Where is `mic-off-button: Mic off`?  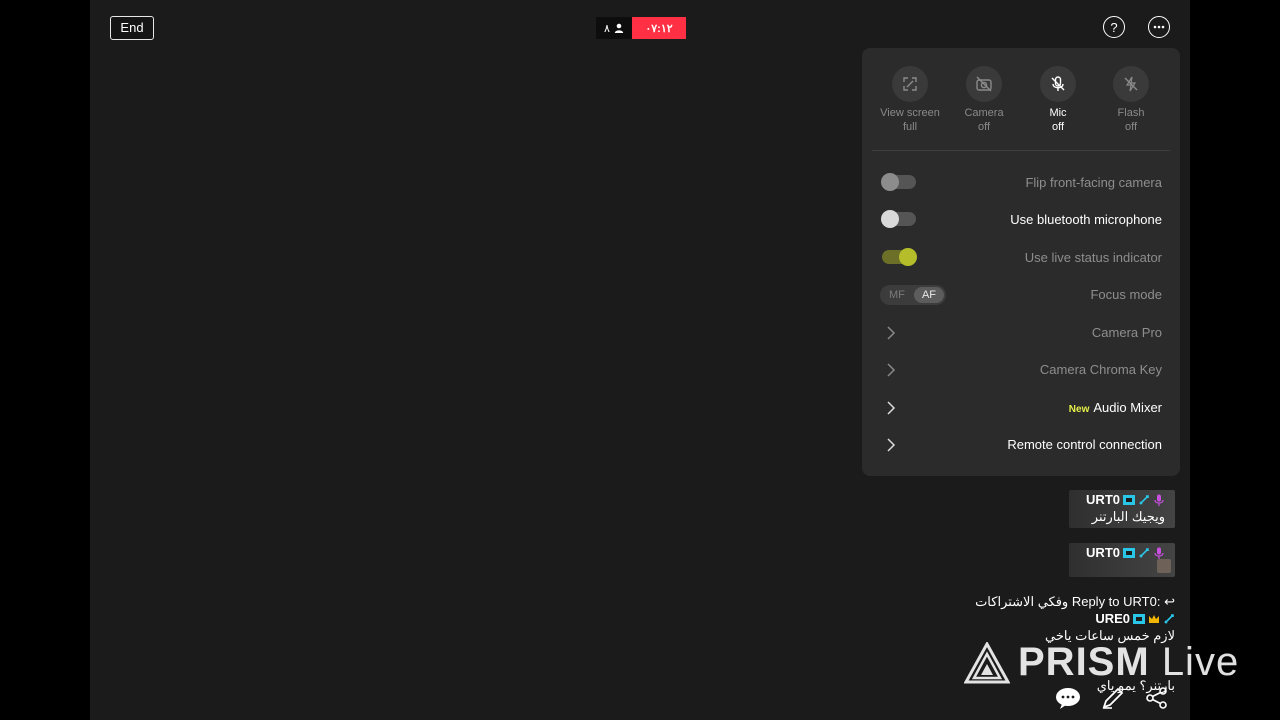 mic-off-button: Mic off is located at coordinates (1058, 100).